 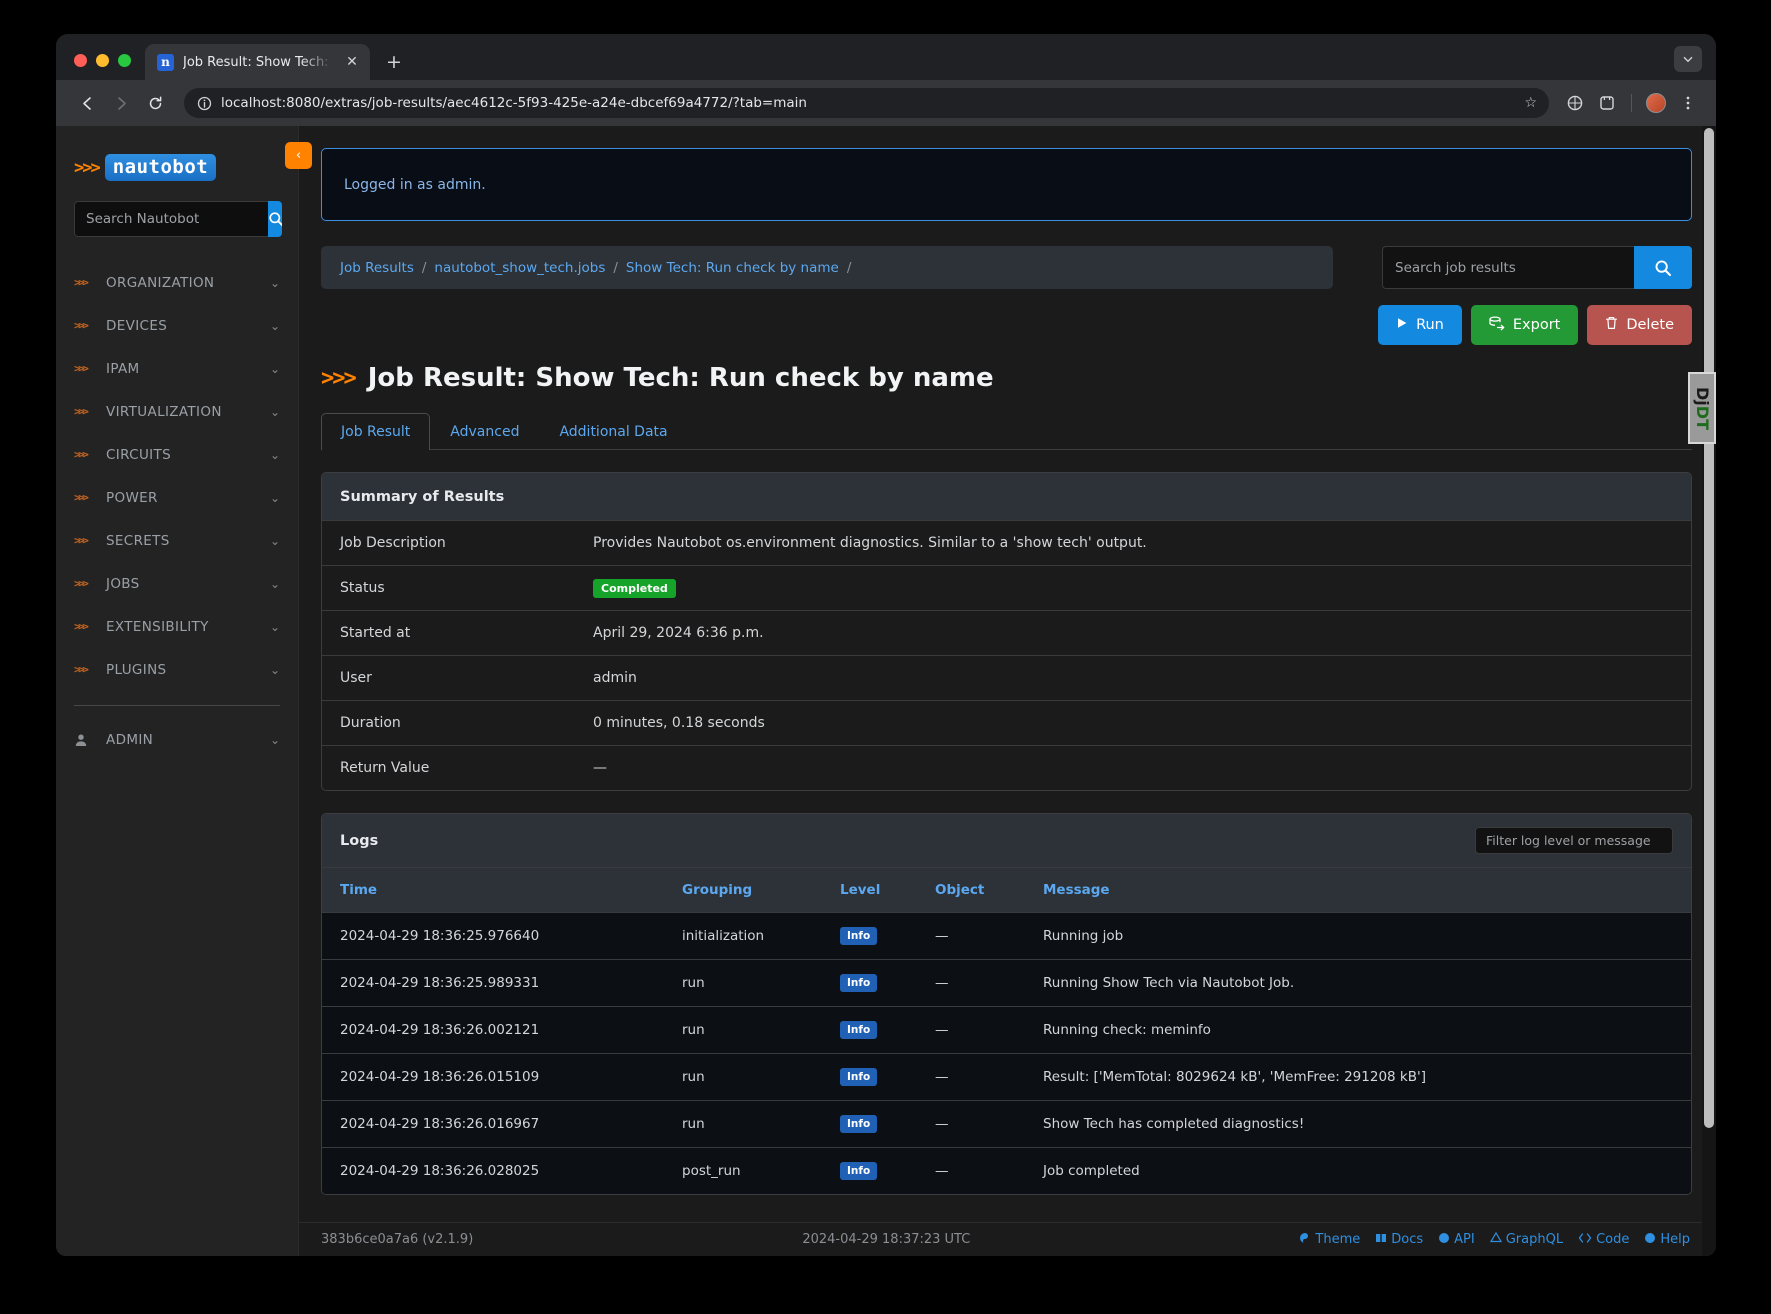 What do you see at coordinates (1006, 632) in the screenshot?
I see `summary-row: Started at April 29, 2024 6:36 p.m.` at bounding box center [1006, 632].